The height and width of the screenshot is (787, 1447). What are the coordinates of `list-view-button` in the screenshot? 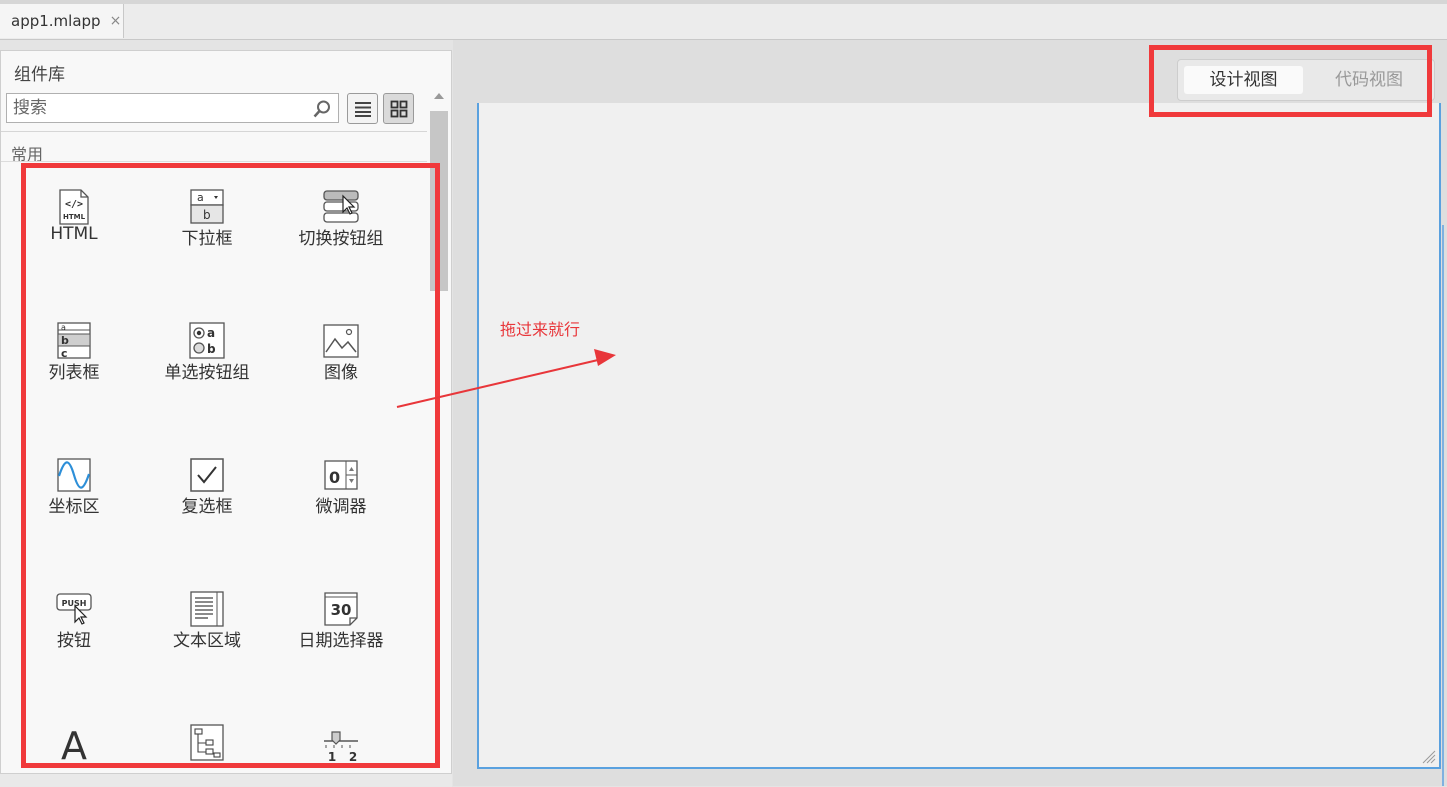 It's located at (362, 108).